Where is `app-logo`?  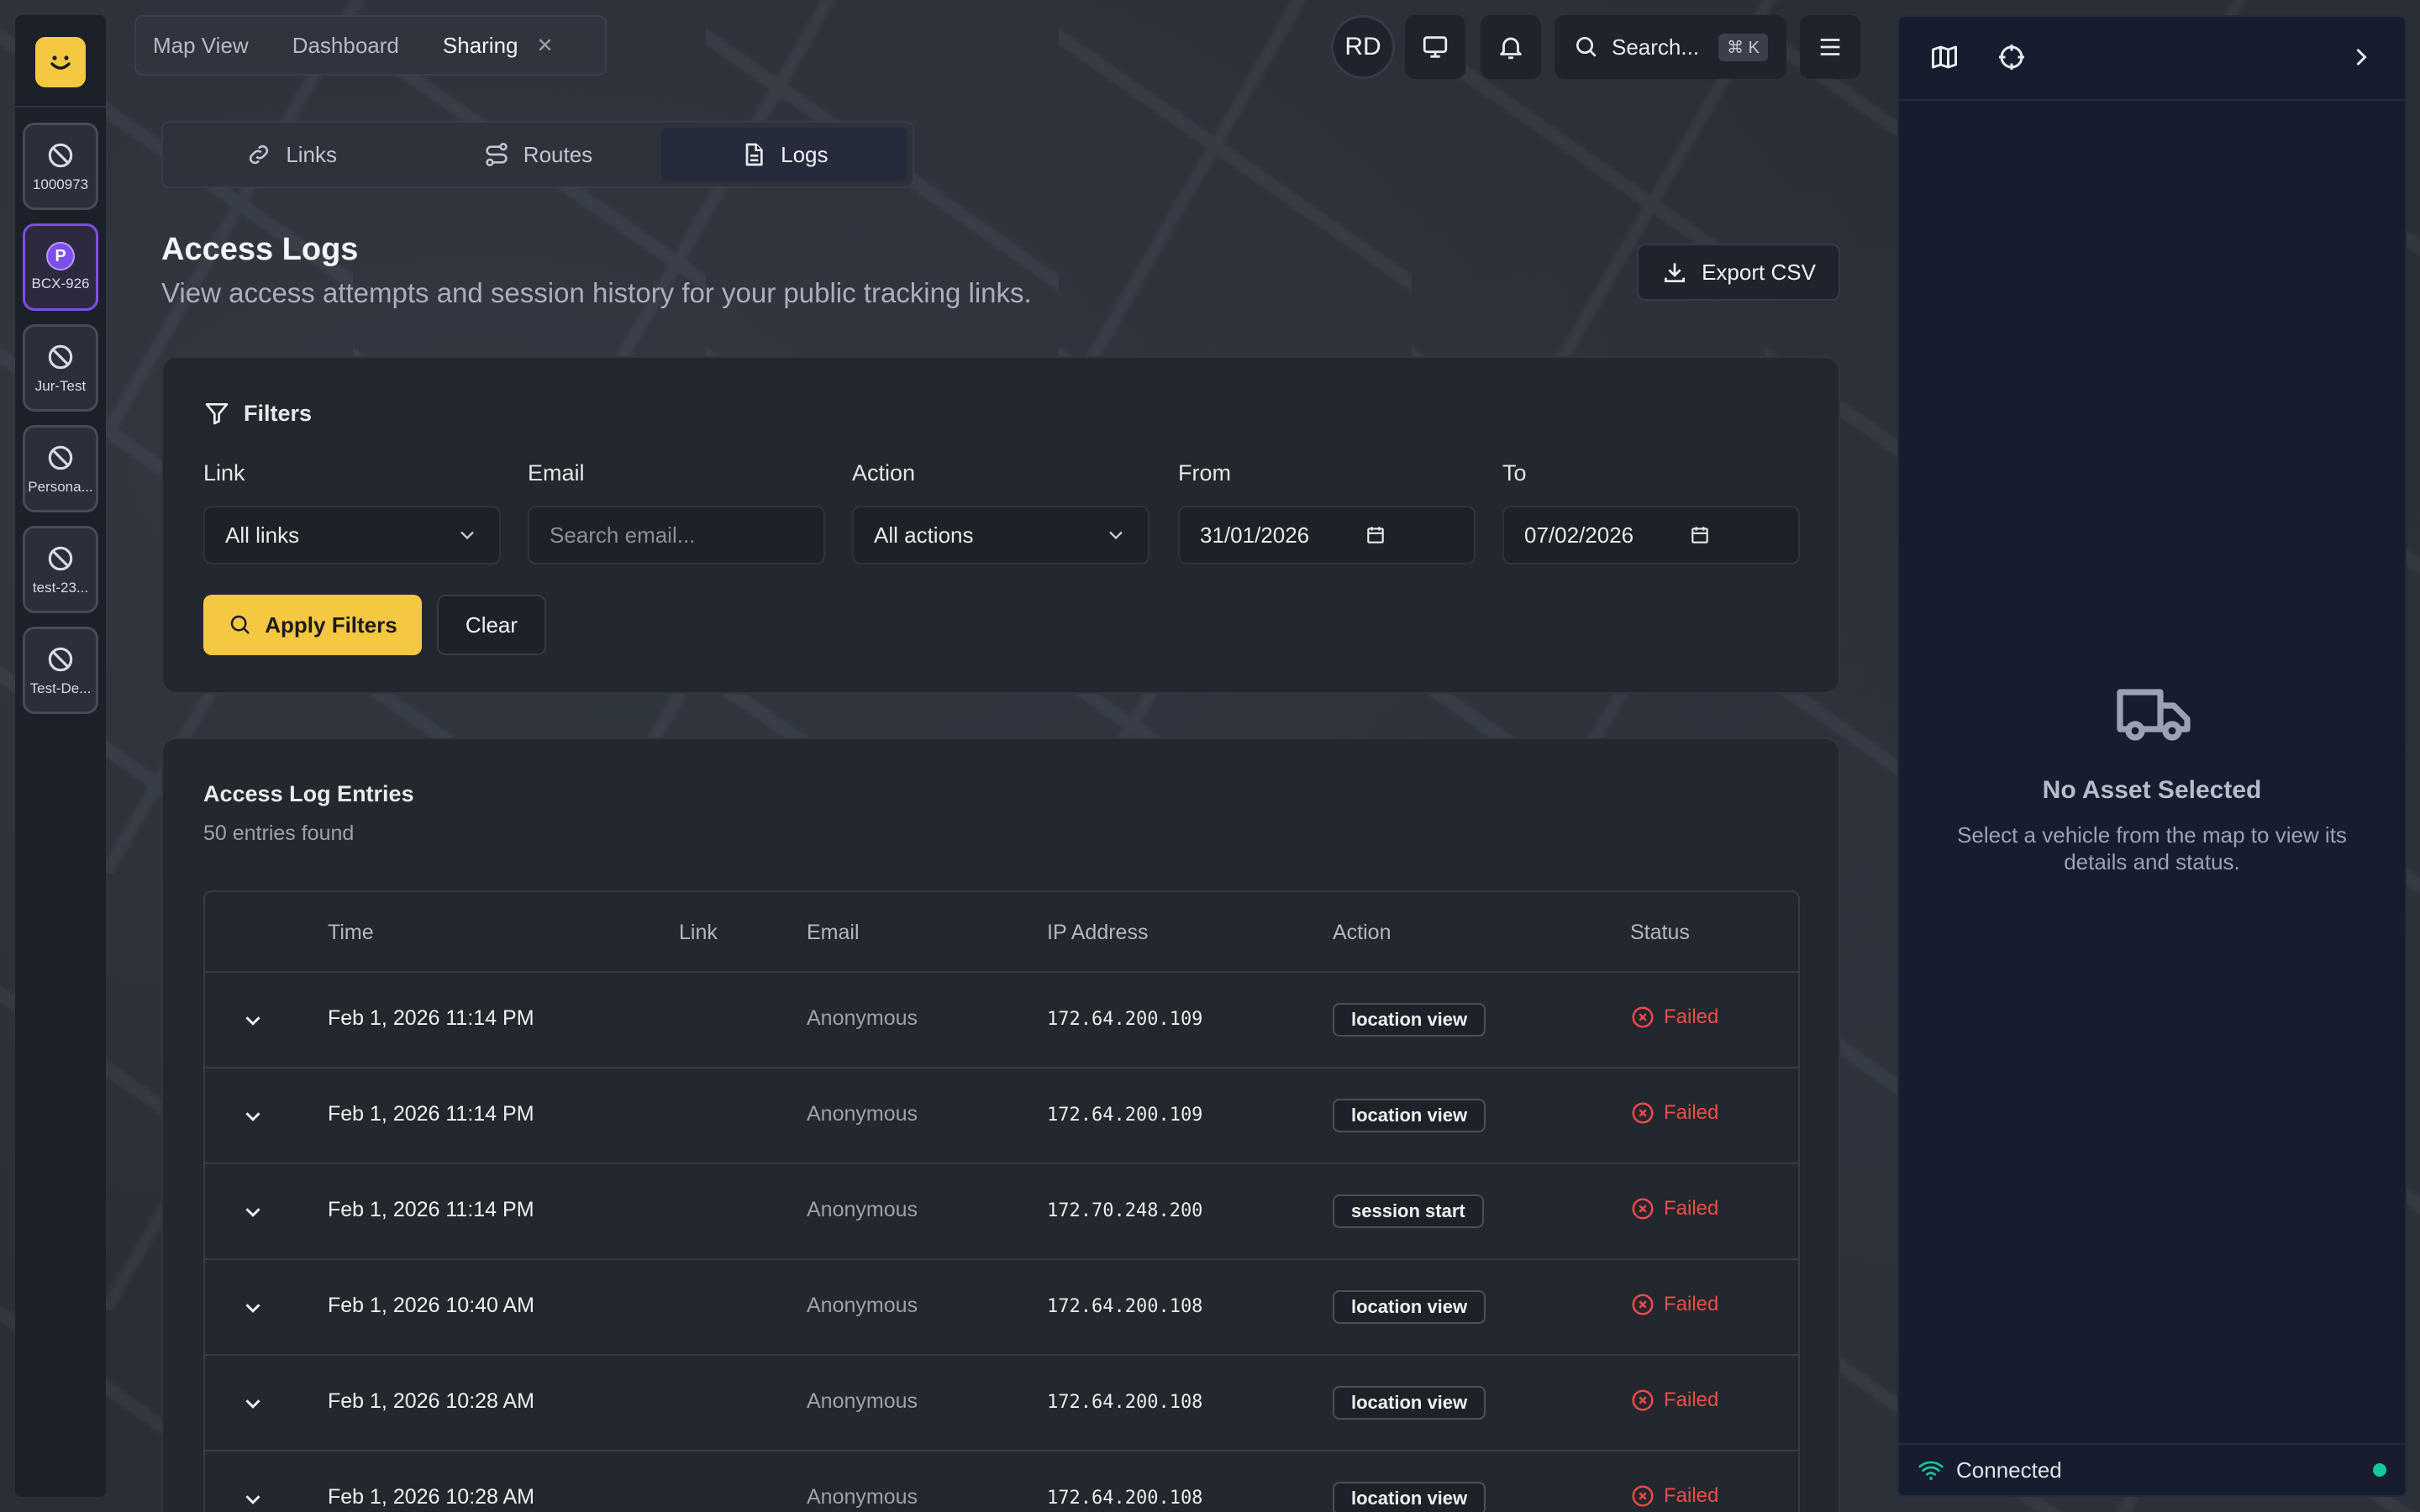 app-logo is located at coordinates (60, 62).